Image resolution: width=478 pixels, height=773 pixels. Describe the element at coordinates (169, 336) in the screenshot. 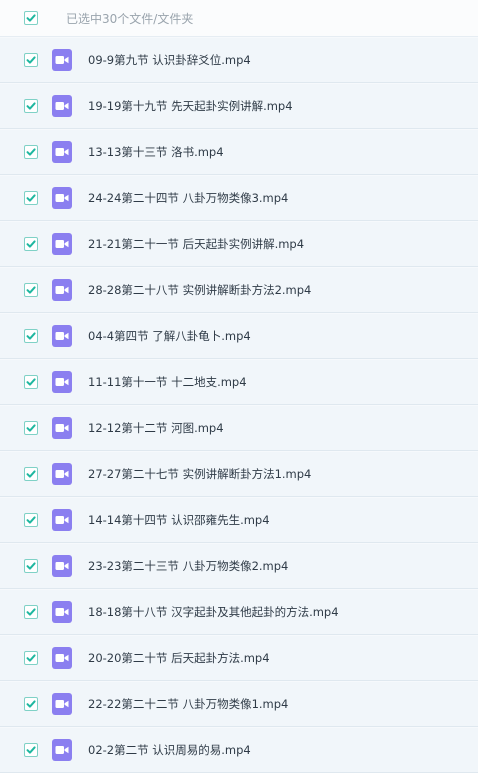

I see `file-name: 04-4第四节 了解八卦龟卜.mp4` at that location.